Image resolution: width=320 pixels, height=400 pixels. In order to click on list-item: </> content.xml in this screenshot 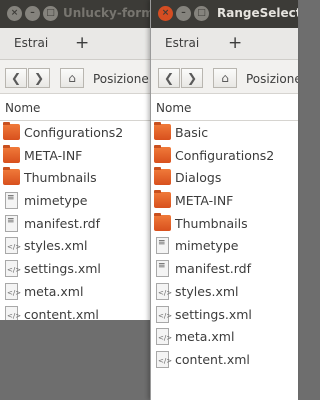, I will do `click(224, 359)`.